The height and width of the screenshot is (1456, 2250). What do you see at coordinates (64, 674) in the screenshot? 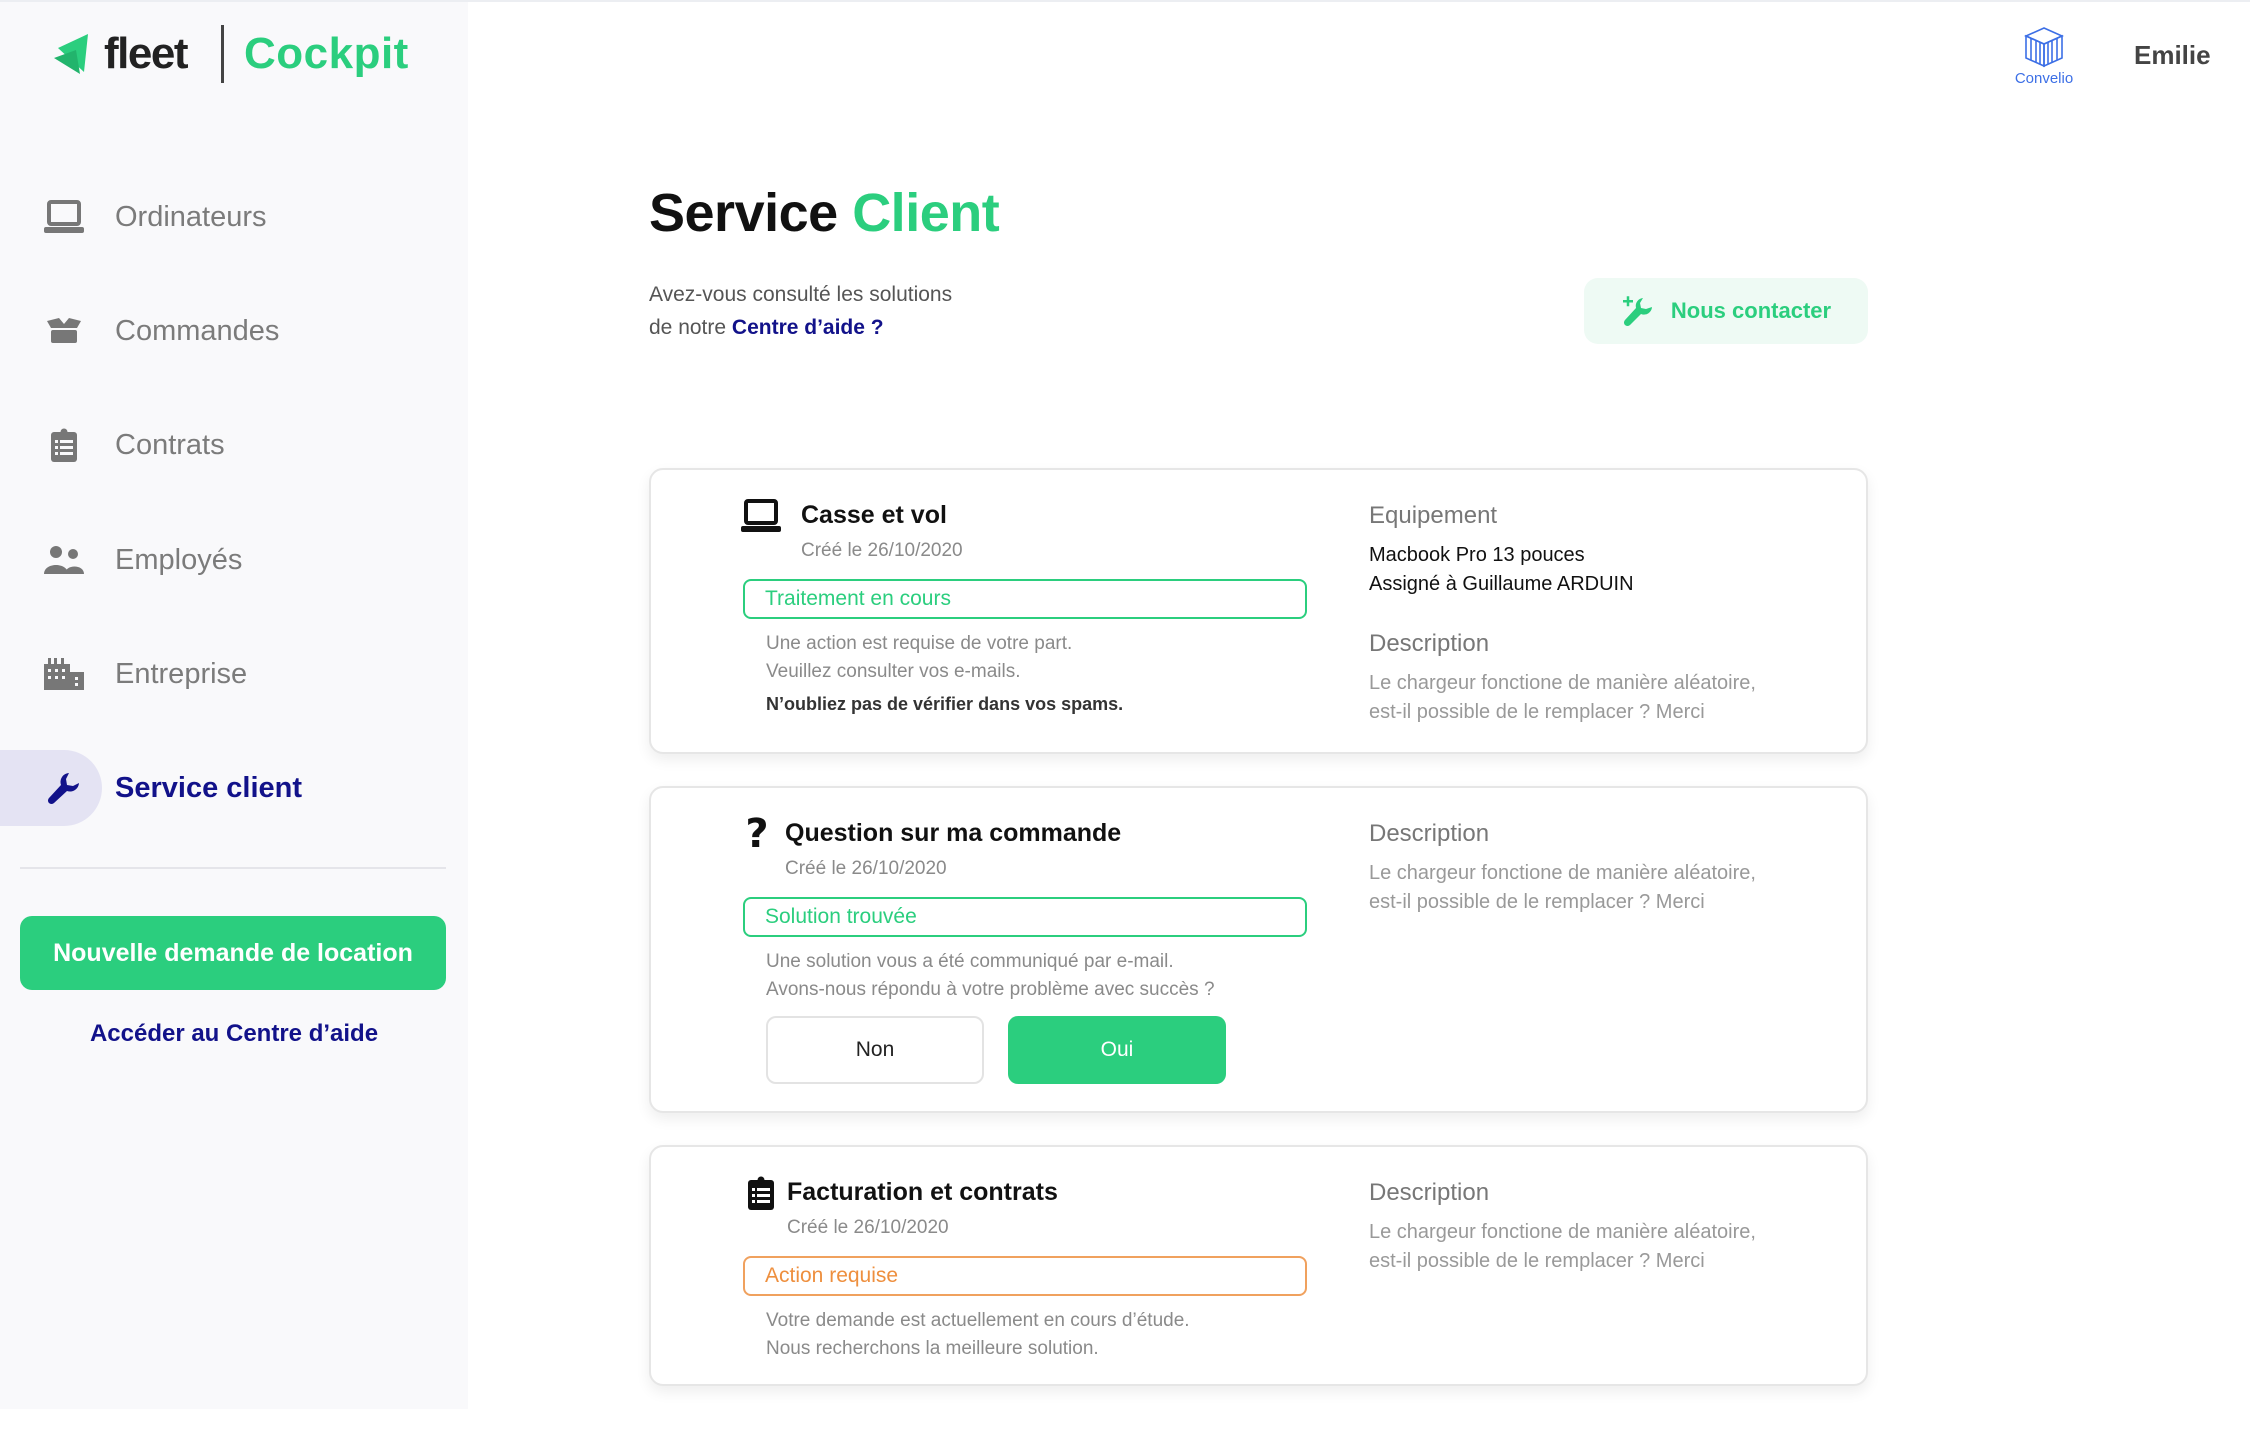
I see `building-icon` at bounding box center [64, 674].